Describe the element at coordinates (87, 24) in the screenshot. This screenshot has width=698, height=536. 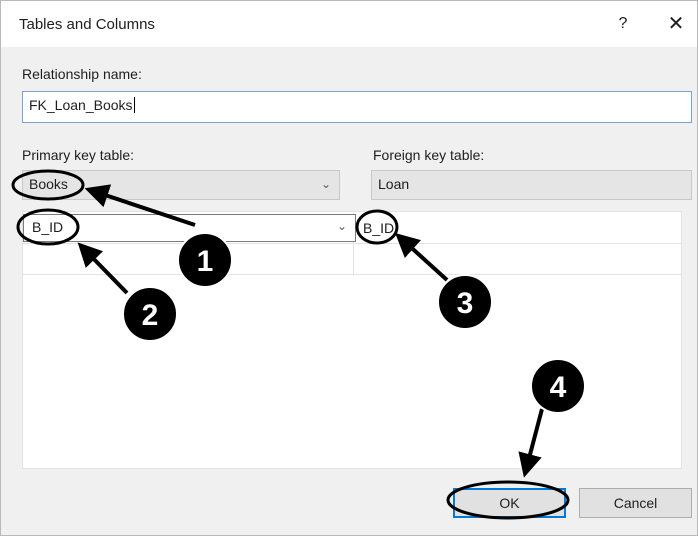
I see `dialog-title: Tables and Columns` at that location.